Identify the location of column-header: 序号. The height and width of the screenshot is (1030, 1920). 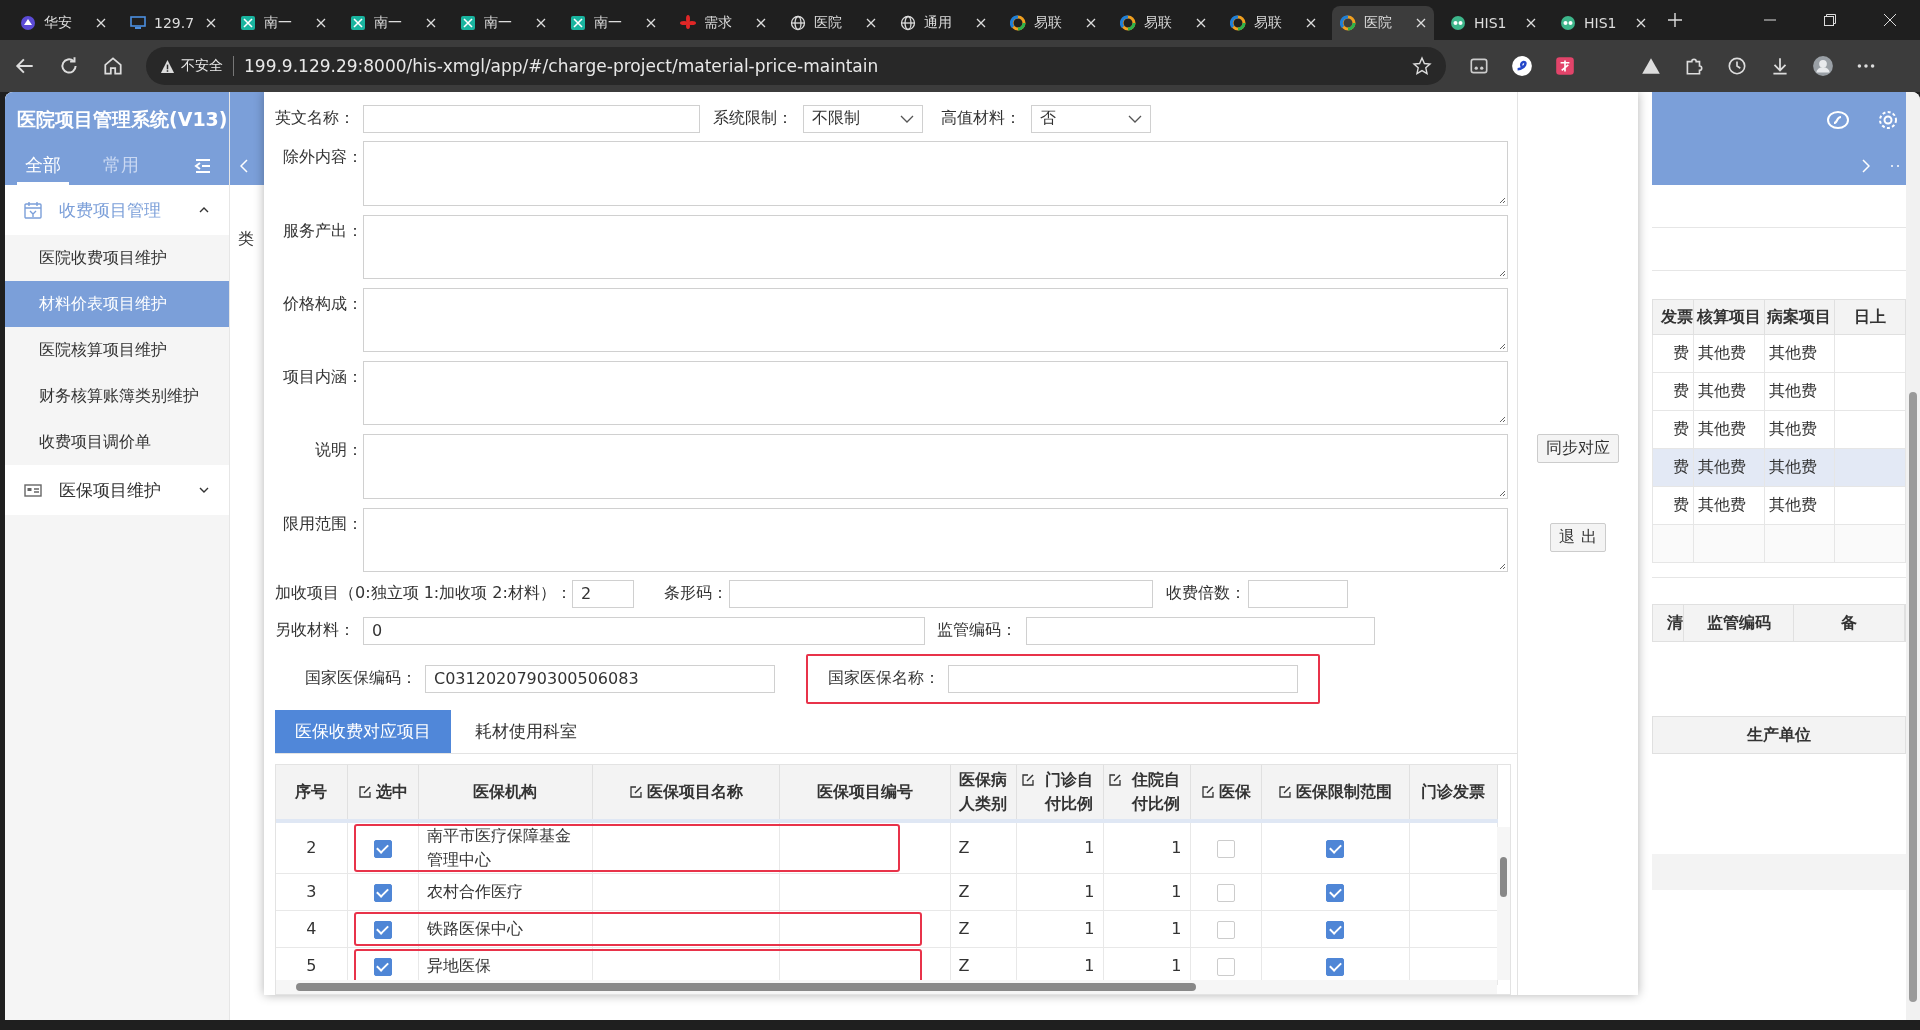
(311, 792).